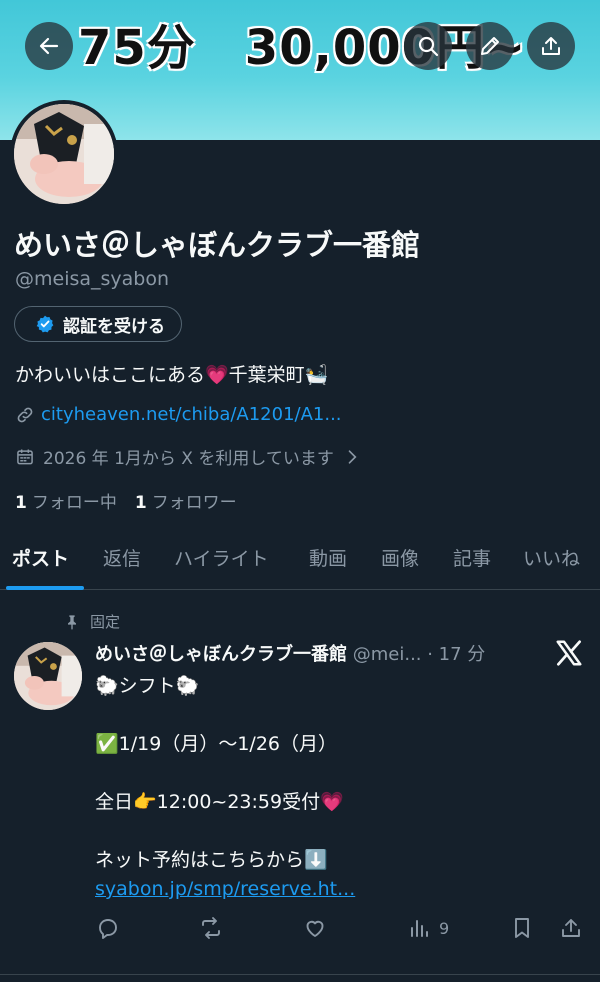 The height and width of the screenshot is (982, 600). I want to click on post-line: ネット予約はこちらから⬇️, so click(211, 860).